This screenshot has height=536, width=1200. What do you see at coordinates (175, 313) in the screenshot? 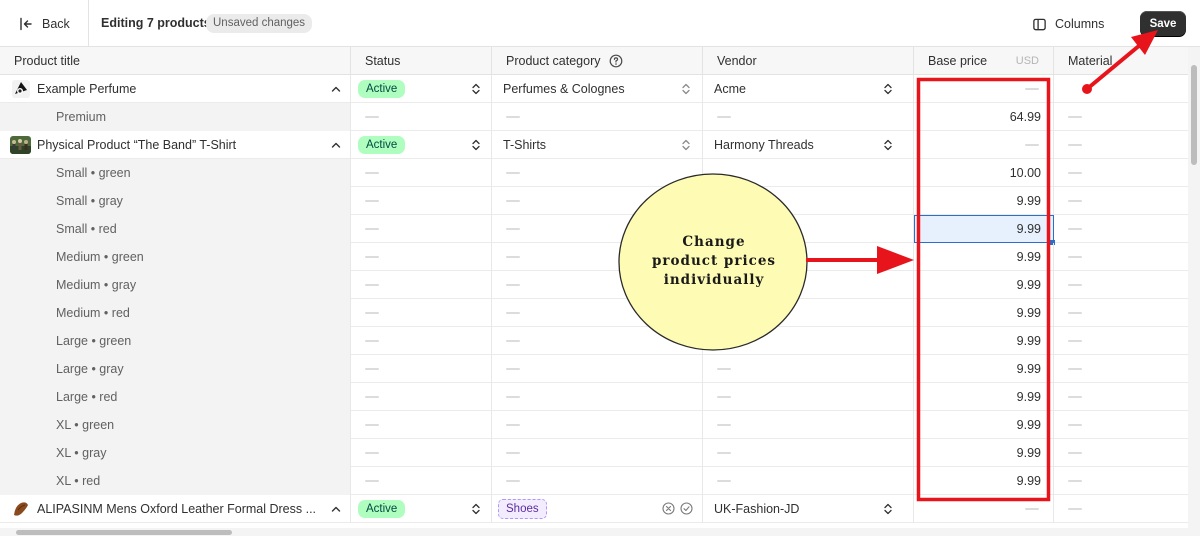
I see `variant-title-cell: Medium • red` at bounding box center [175, 313].